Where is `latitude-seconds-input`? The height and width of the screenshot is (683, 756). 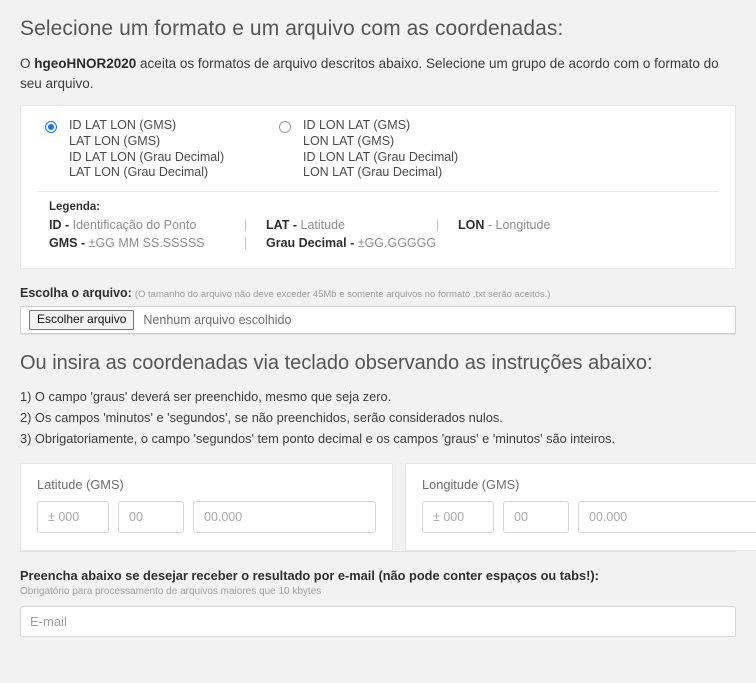 latitude-seconds-input is located at coordinates (284, 517).